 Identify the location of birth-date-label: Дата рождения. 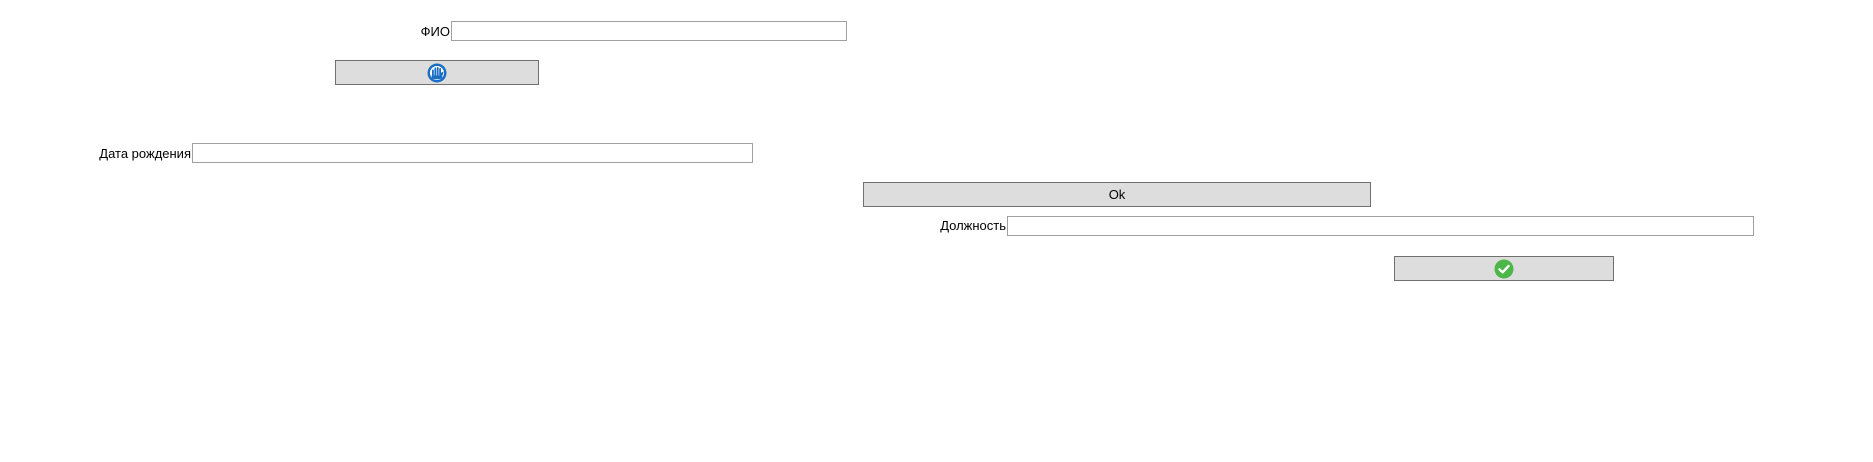
(145, 153).